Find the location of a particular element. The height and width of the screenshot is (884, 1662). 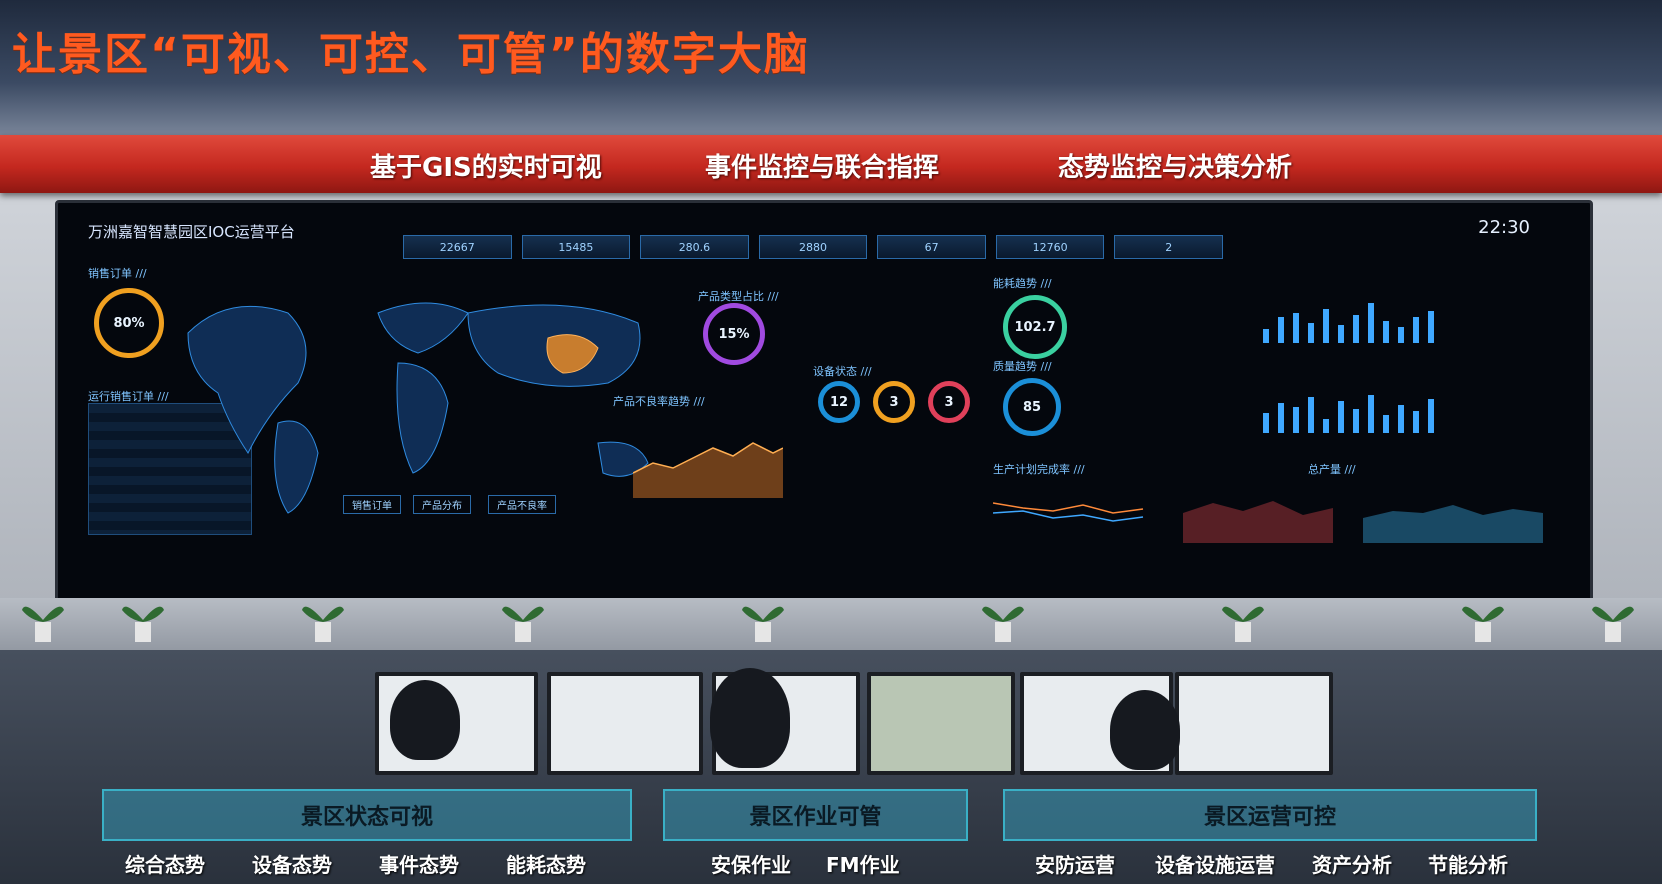

clock: 22:30 is located at coordinates (1504, 227).